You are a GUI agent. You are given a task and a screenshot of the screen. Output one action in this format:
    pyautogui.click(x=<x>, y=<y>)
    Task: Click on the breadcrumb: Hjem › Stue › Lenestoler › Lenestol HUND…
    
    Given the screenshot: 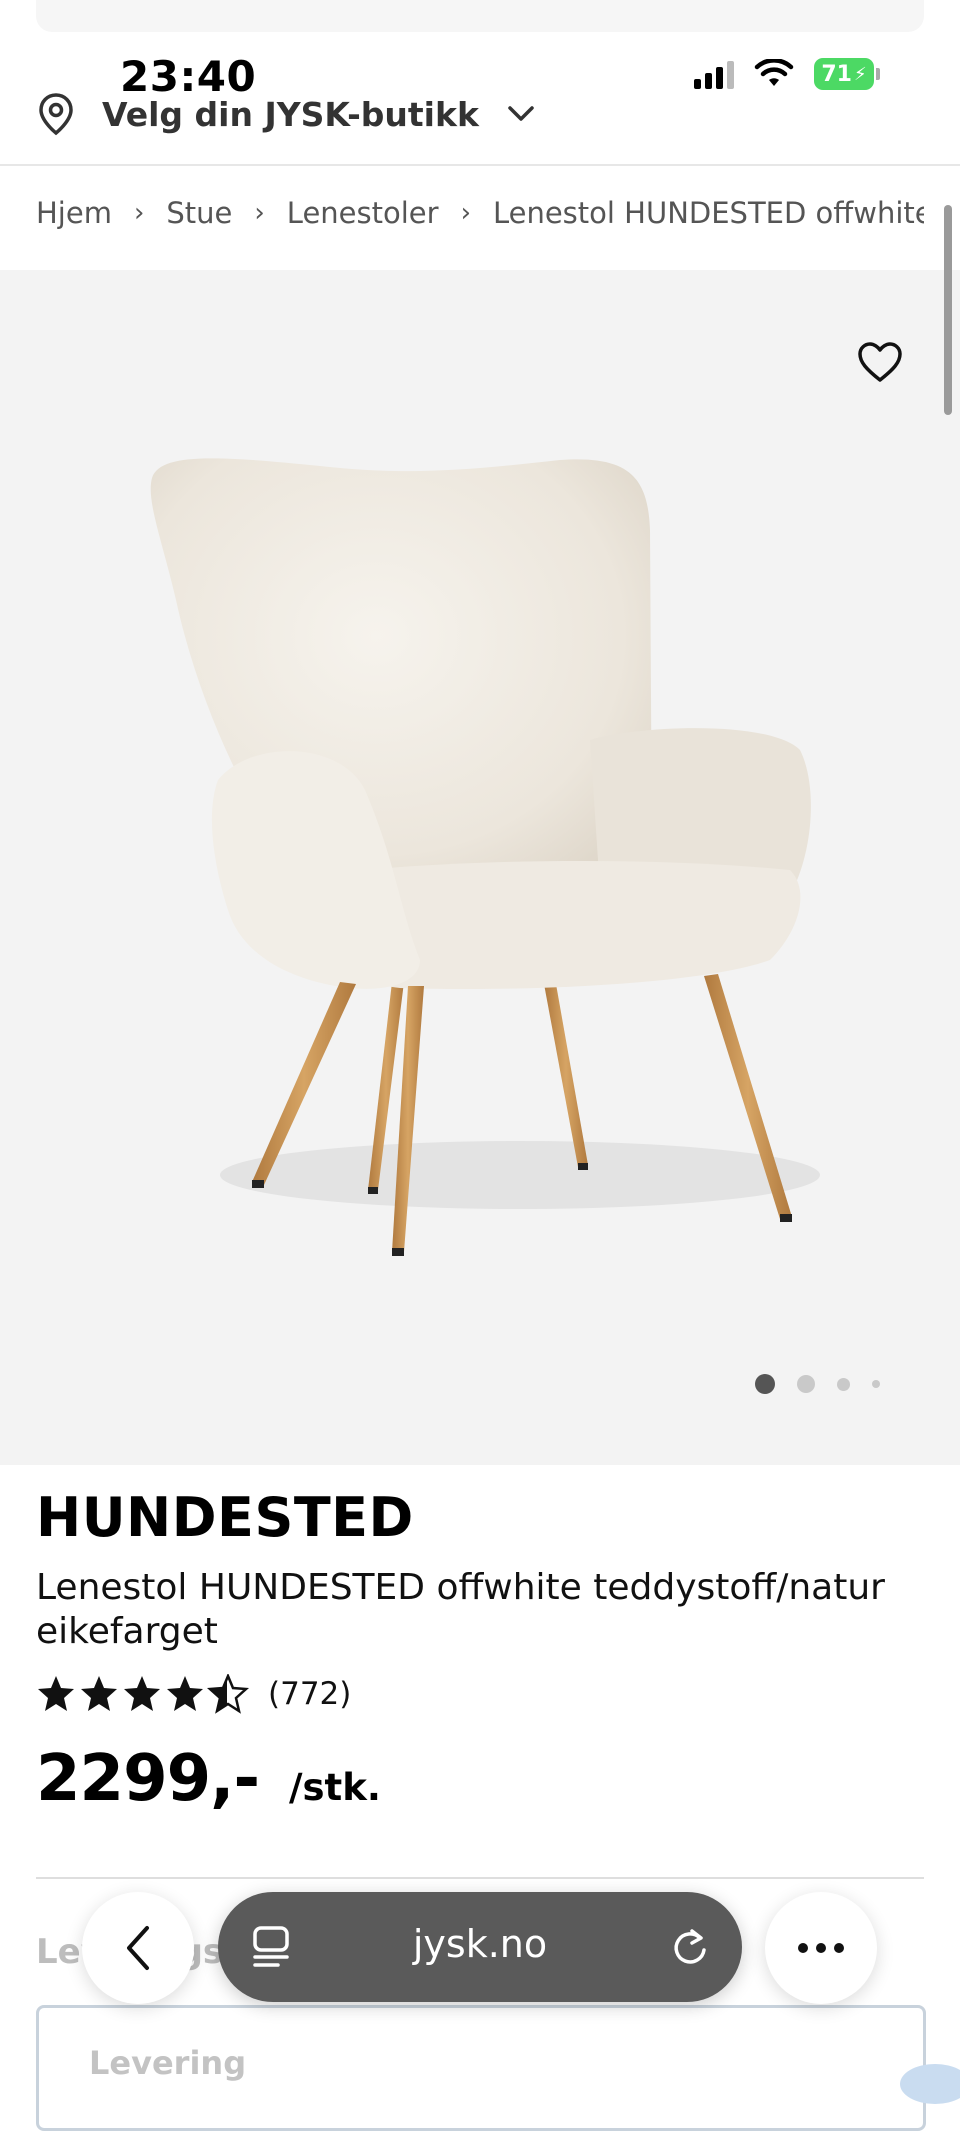 What is the action you would take?
    pyautogui.click(x=480, y=213)
    